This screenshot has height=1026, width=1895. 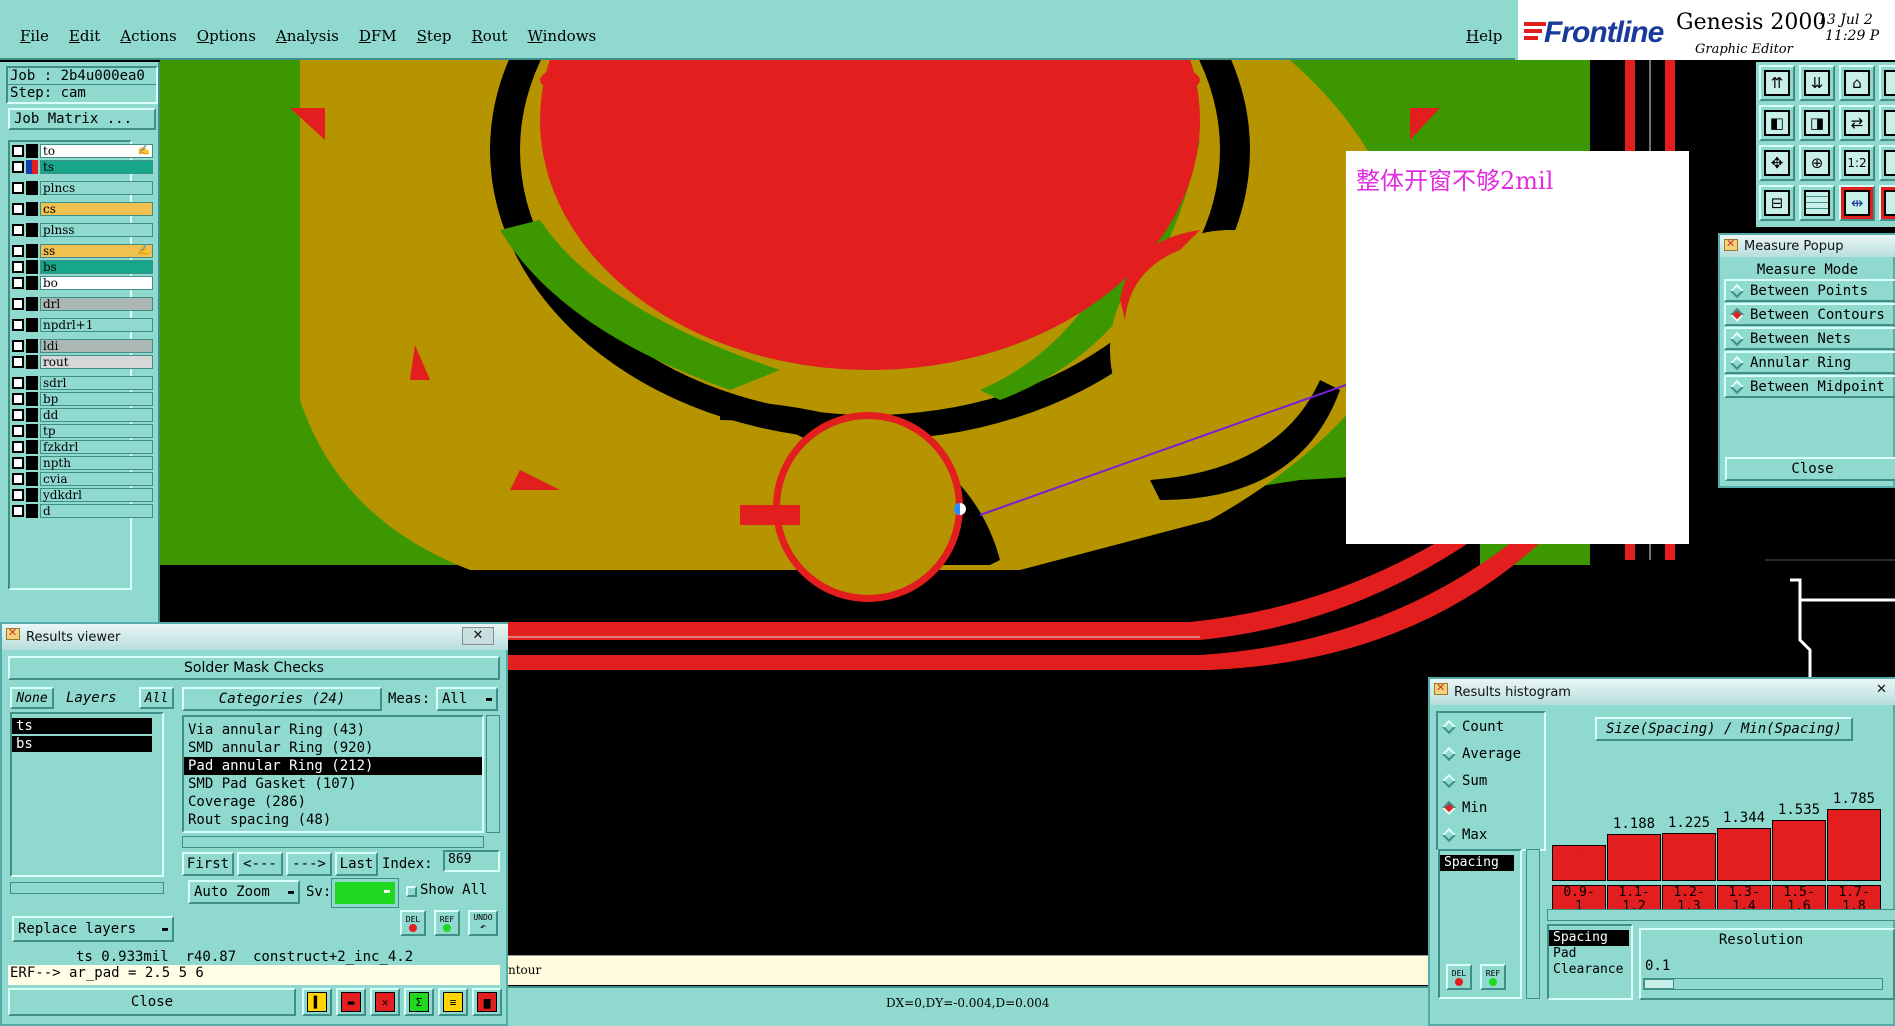 I want to click on menu-step: Step, so click(x=434, y=36).